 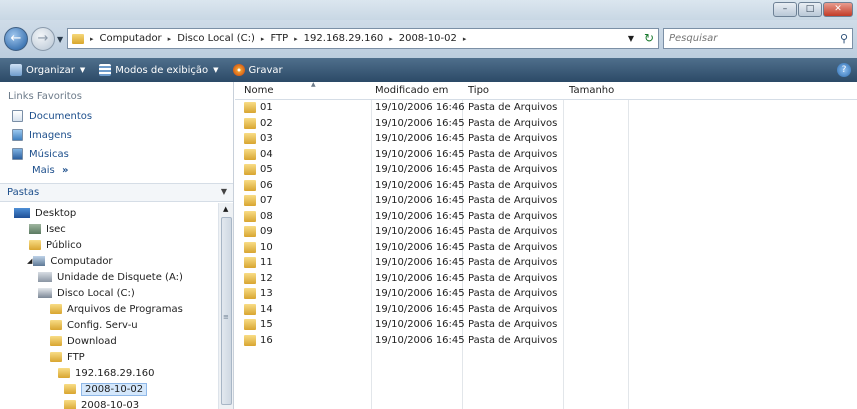 What do you see at coordinates (225, 209) in the screenshot?
I see `scroll-up-icon: ▲` at bounding box center [225, 209].